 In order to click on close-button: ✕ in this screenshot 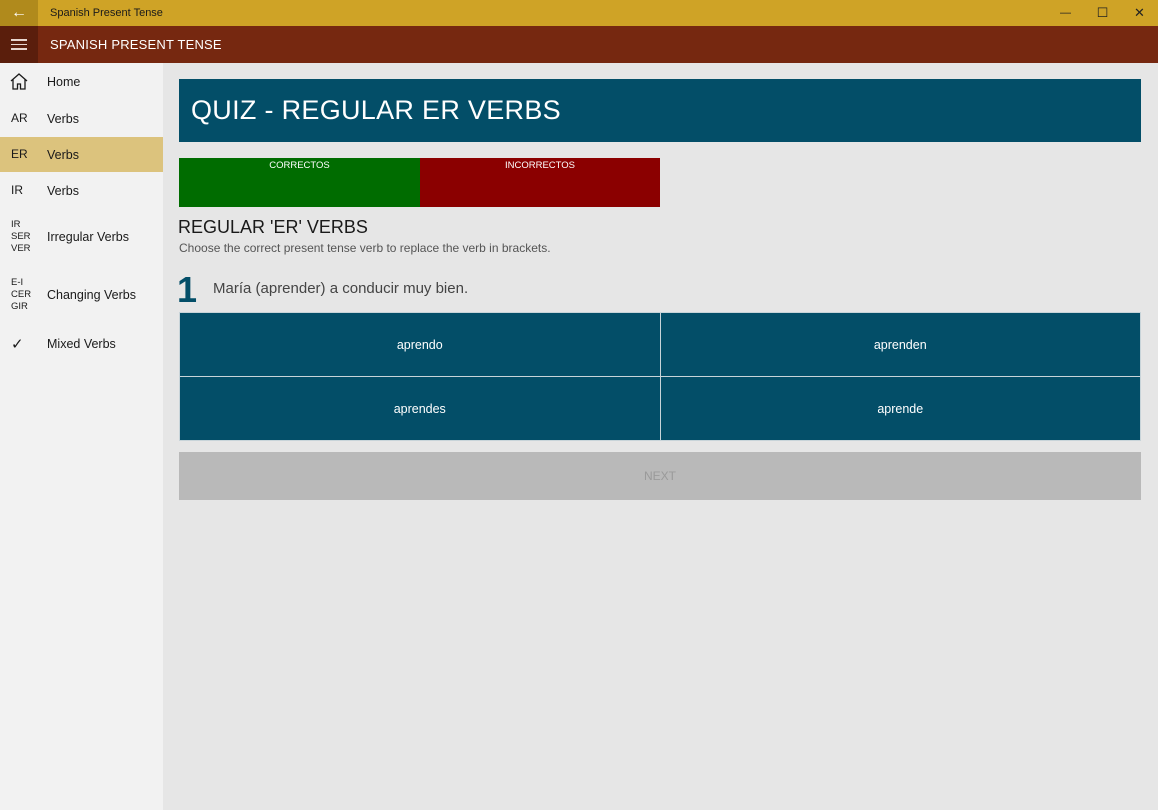, I will do `click(1139, 13)`.